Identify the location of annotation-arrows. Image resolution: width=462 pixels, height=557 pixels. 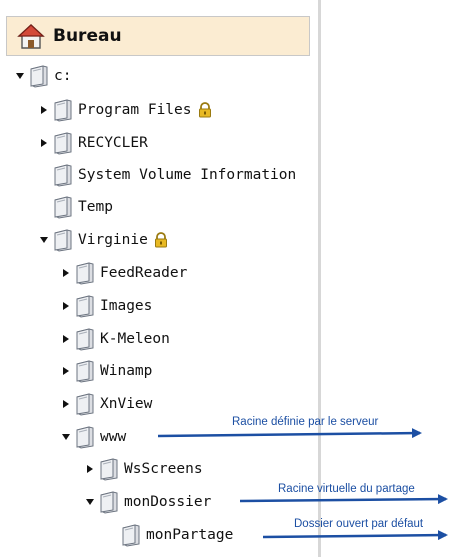
(302, 484).